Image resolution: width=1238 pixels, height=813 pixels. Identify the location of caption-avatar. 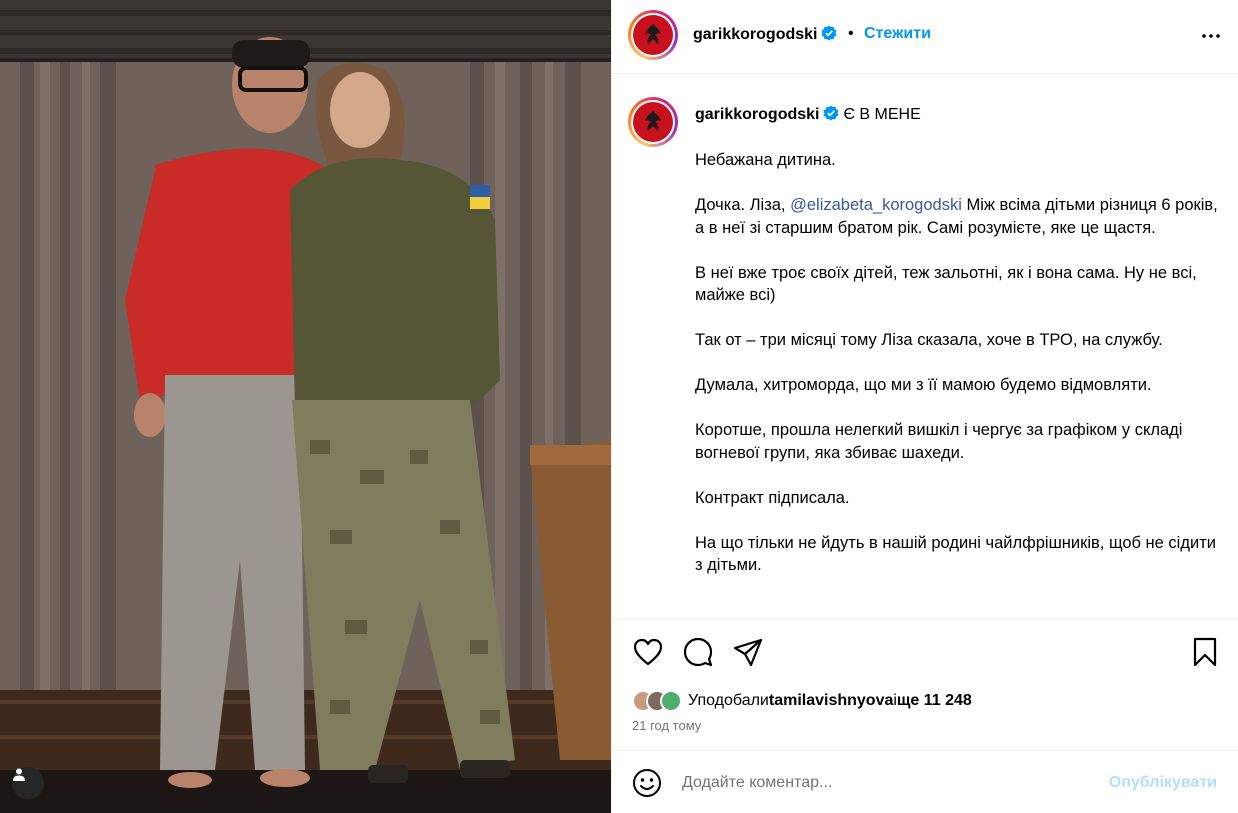
(653, 122).